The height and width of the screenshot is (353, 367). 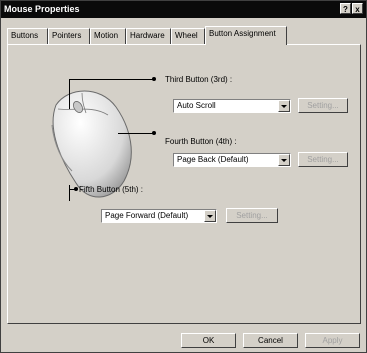 What do you see at coordinates (196, 105) in the screenshot?
I see `third-button-select-value: Auto Scroll` at bounding box center [196, 105].